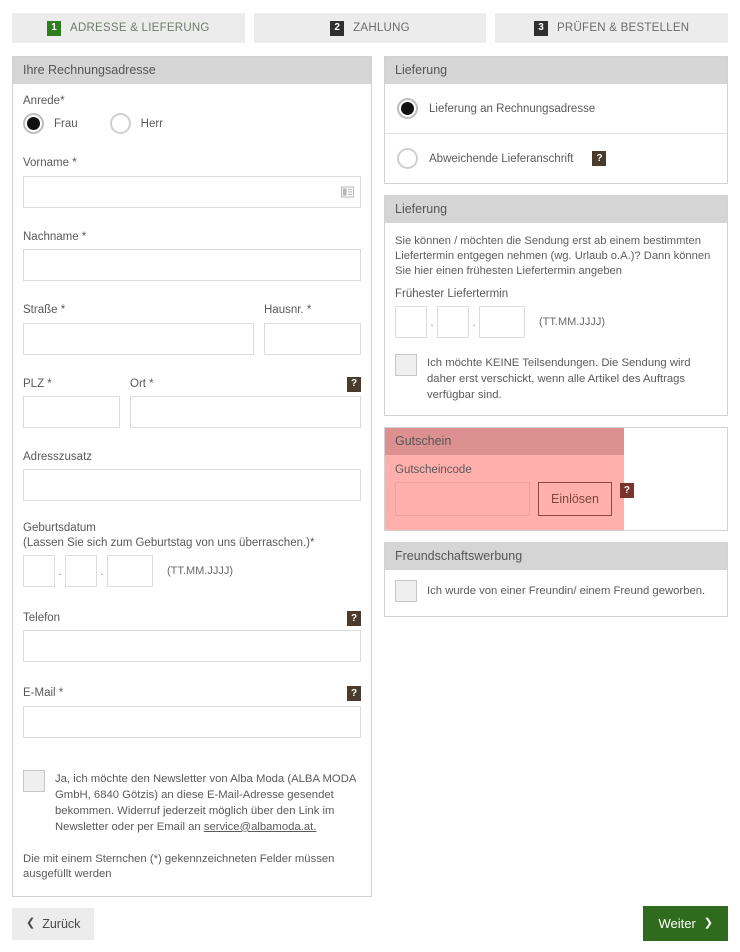  What do you see at coordinates (556, 479) in the screenshot?
I see `voucher-panel: Gutschein Gutscheincode Einlösen ?` at bounding box center [556, 479].